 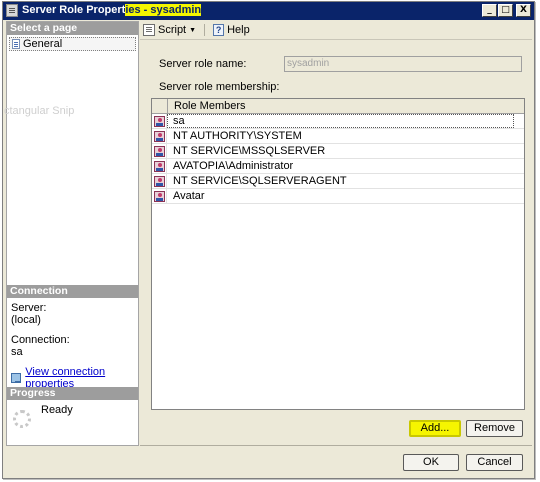 I want to click on page-item-label: General, so click(x=43, y=44).